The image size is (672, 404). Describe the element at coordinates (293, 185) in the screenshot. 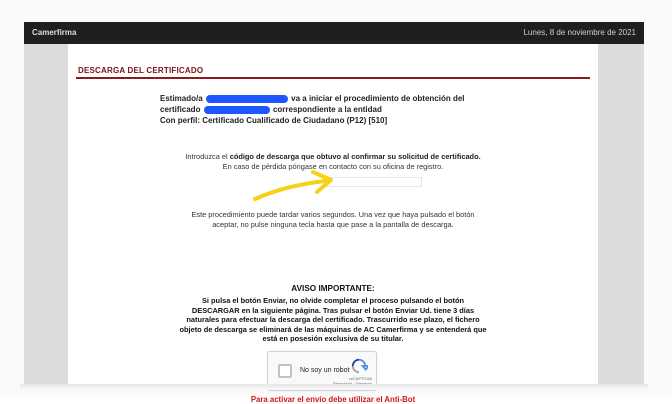

I see `yellow-arrow-icon` at that location.